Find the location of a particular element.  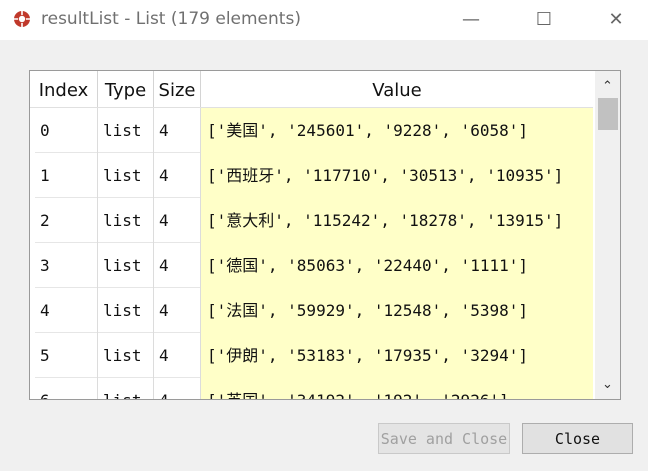

index-cell: 1 is located at coordinates (66, 175).